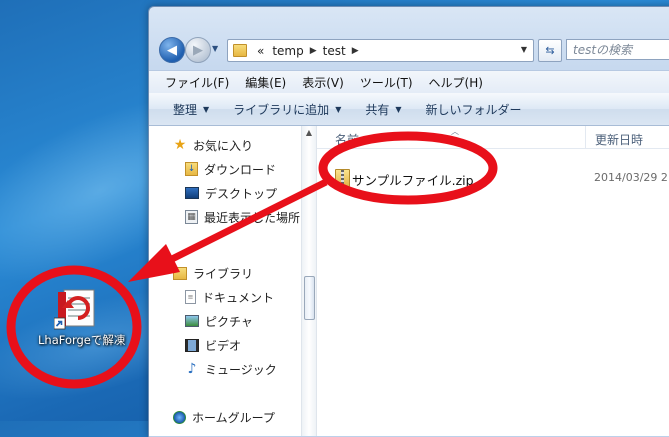 The height and width of the screenshot is (437, 669). I want to click on breadcrumb-overflow: «, so click(260, 51).